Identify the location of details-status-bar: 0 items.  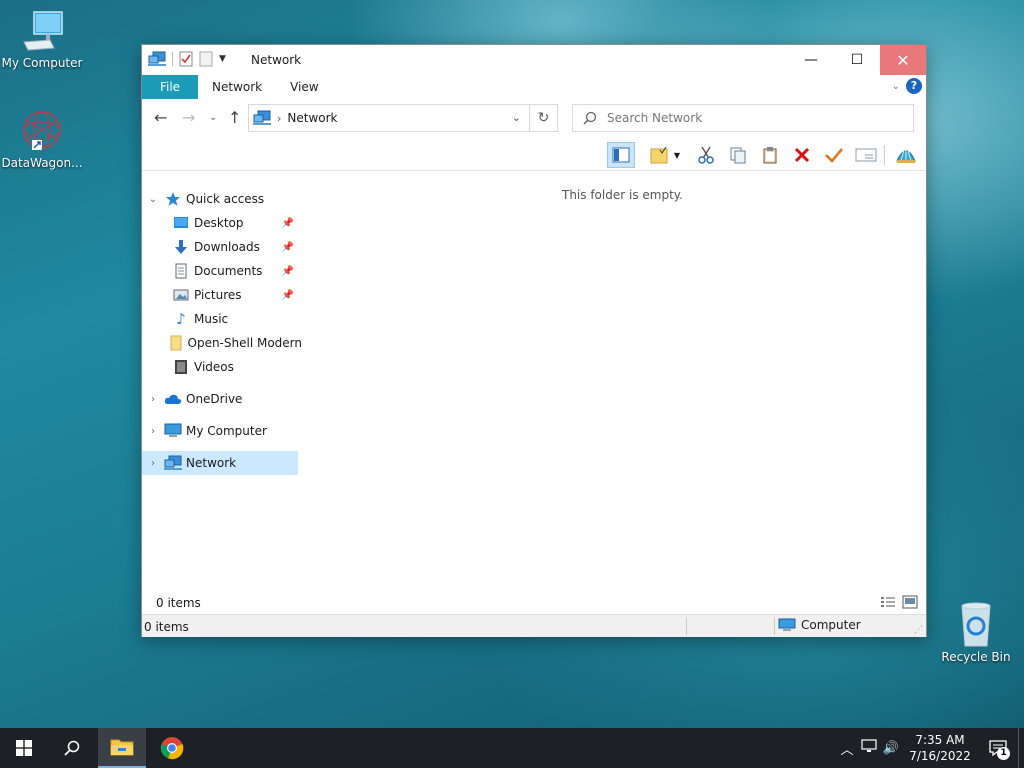
(534, 603).